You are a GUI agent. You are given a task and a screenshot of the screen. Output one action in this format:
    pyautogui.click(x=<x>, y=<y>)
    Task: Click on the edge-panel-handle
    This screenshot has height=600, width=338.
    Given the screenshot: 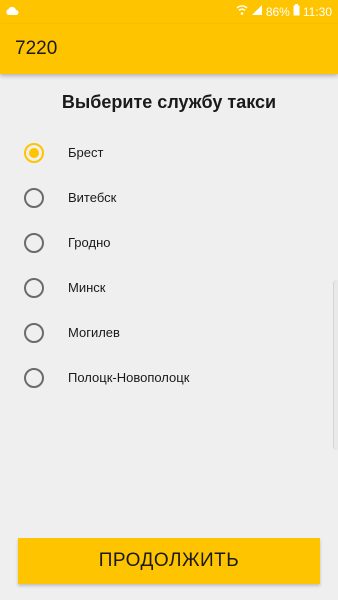 What is the action you would take?
    pyautogui.click(x=335, y=365)
    